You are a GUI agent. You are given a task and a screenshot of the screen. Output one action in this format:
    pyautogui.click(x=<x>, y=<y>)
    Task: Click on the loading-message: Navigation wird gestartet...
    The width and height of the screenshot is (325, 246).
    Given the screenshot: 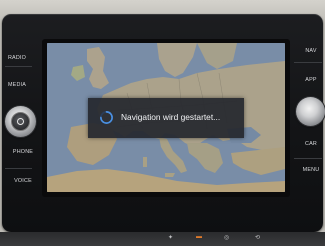 What is the action you would take?
    pyautogui.click(x=171, y=117)
    